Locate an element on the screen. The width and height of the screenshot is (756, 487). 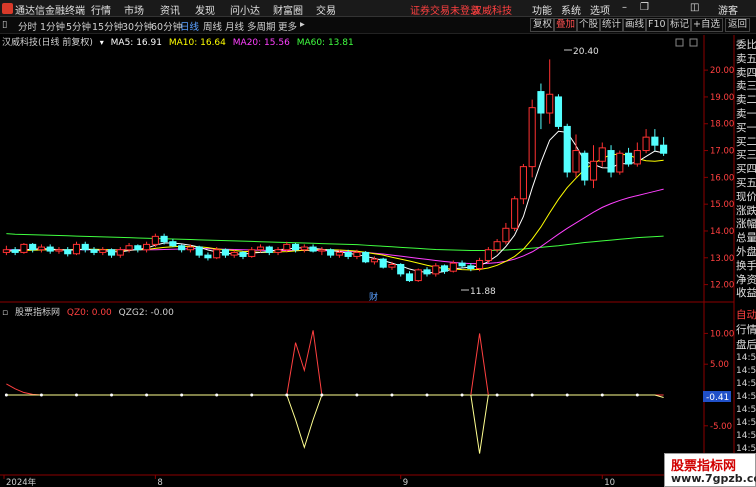
side-item: 卖三 is located at coordinates (746, 86).